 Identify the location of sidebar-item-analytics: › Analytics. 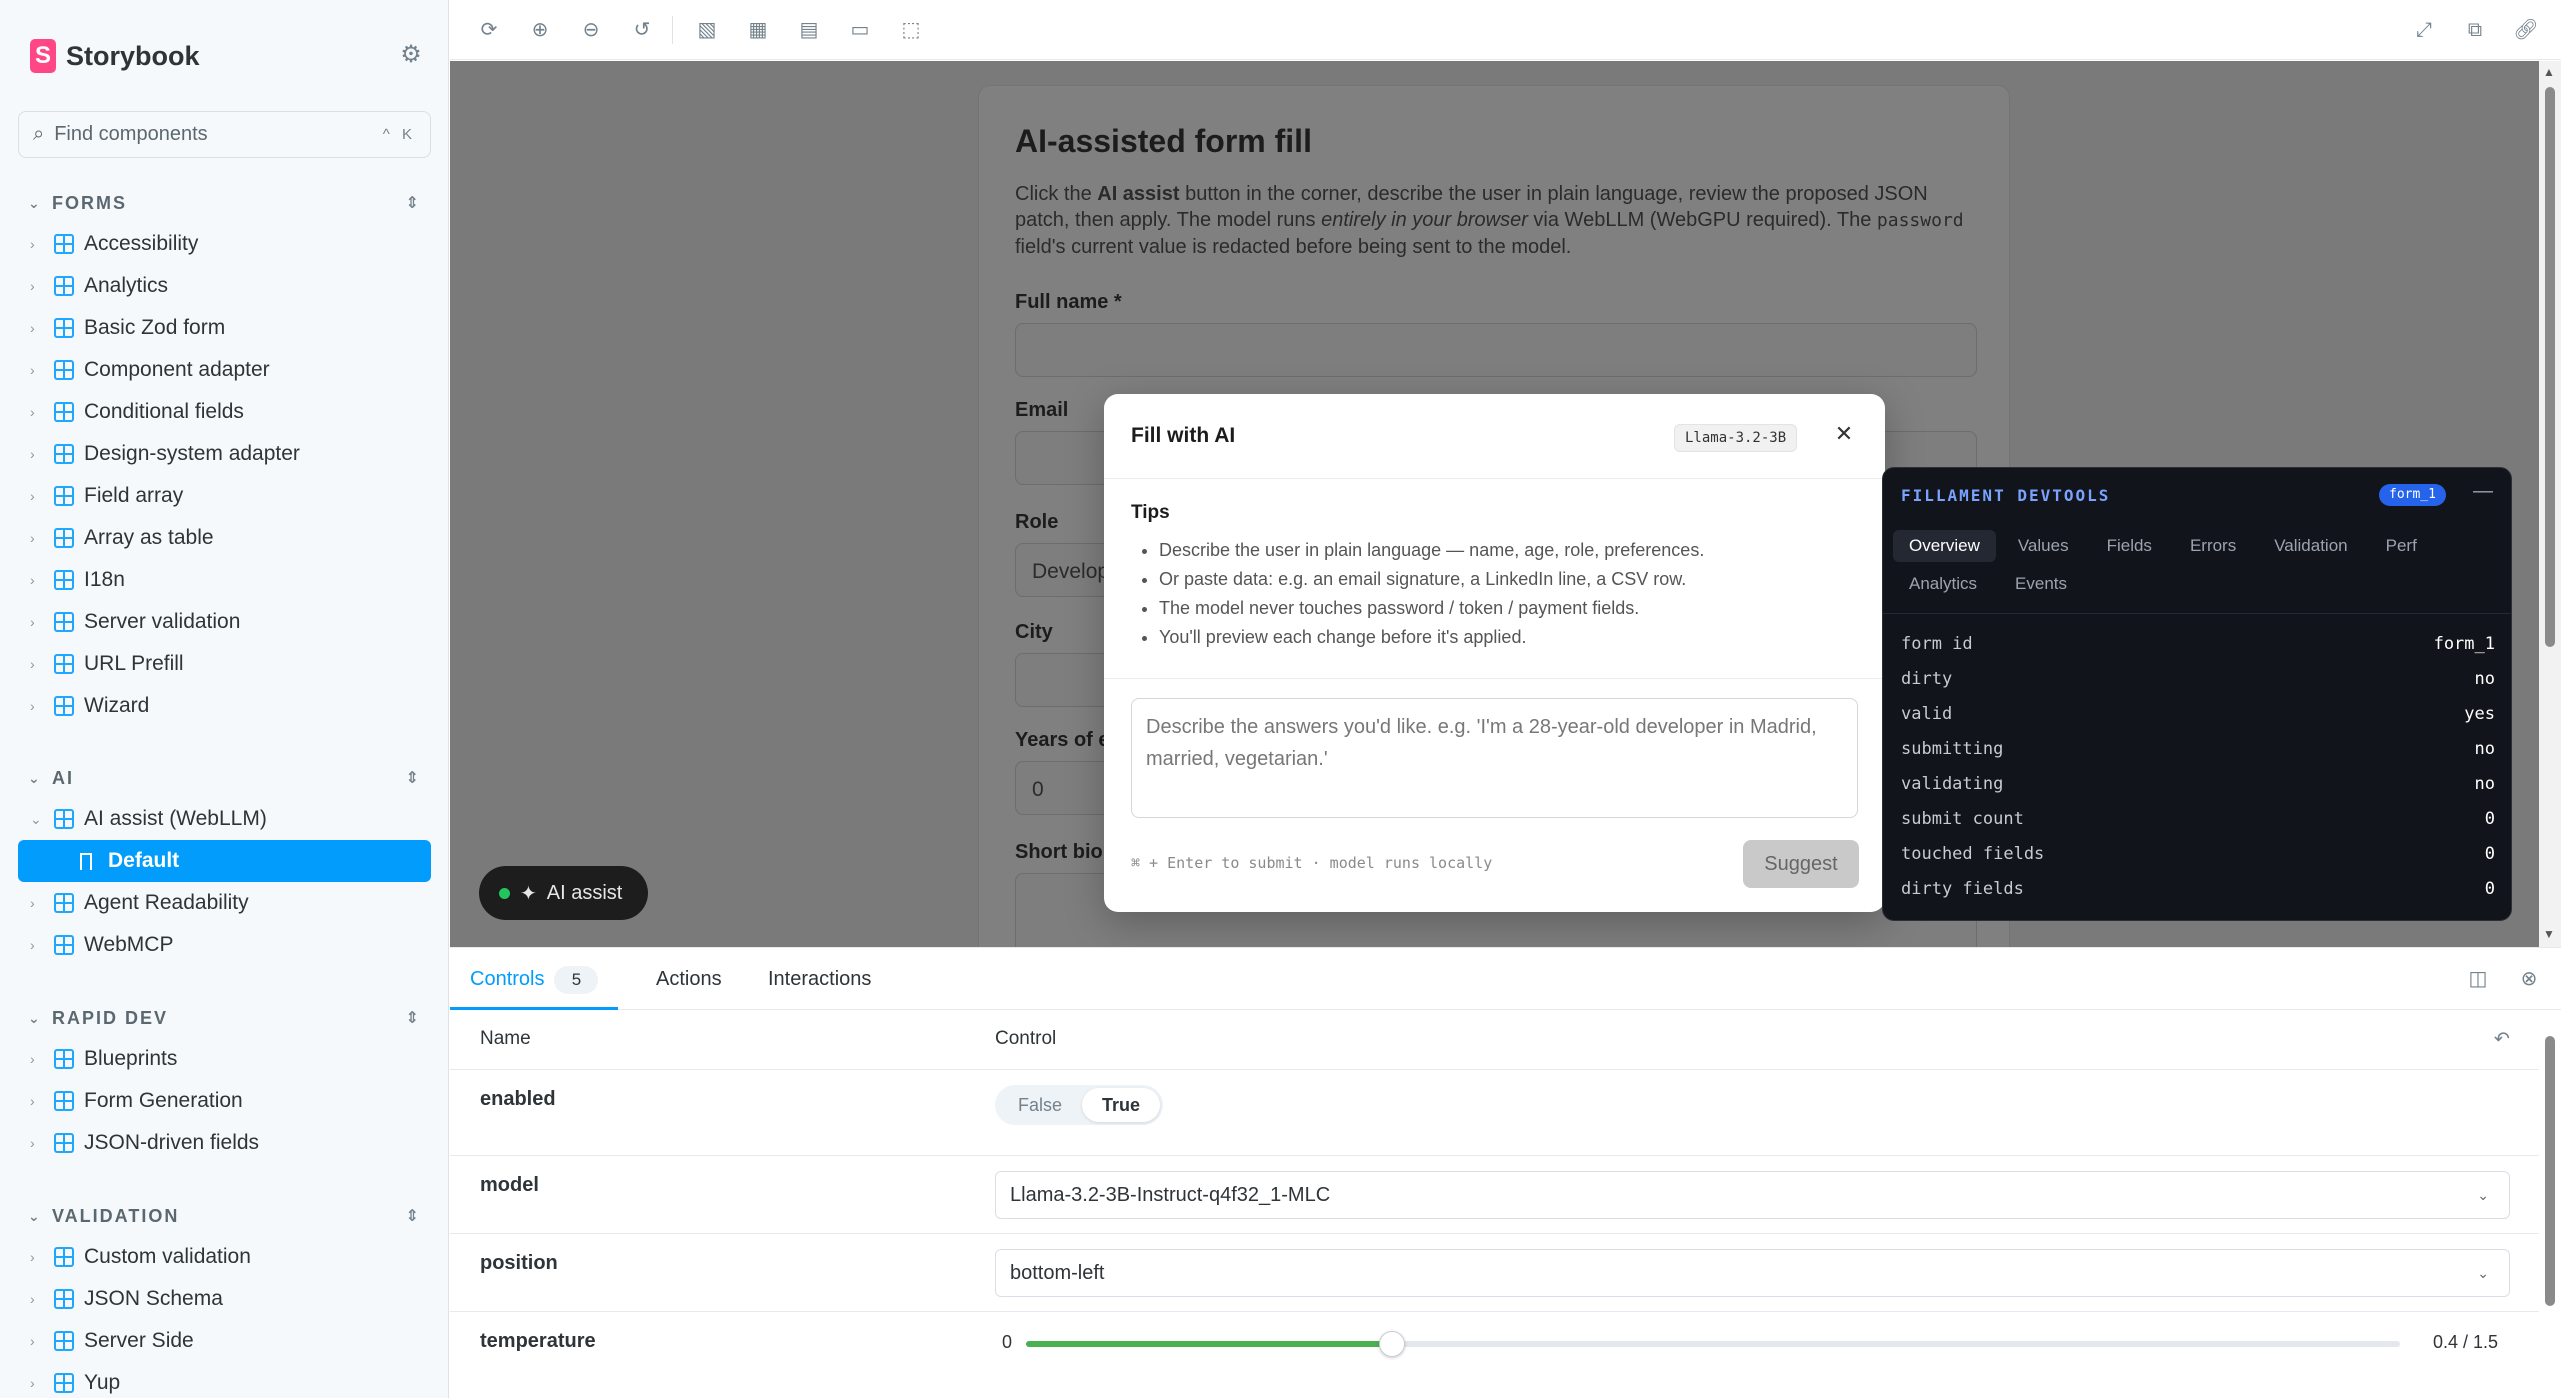
(224, 286).